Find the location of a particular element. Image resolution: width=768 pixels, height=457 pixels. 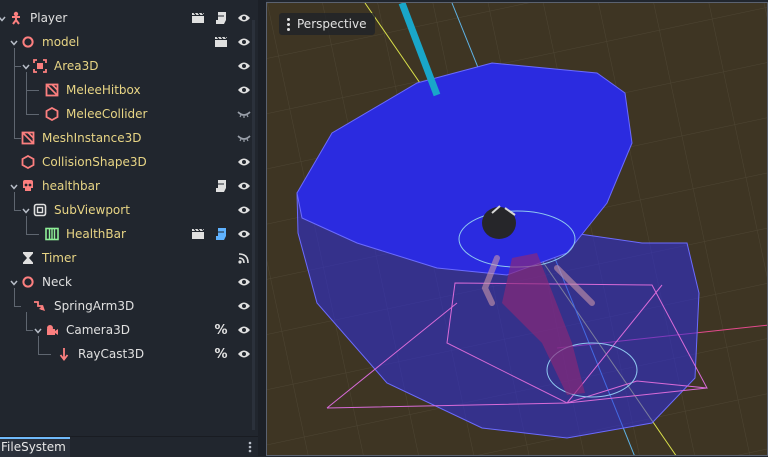

tree-label: MeleeHitbox is located at coordinates (103, 90).